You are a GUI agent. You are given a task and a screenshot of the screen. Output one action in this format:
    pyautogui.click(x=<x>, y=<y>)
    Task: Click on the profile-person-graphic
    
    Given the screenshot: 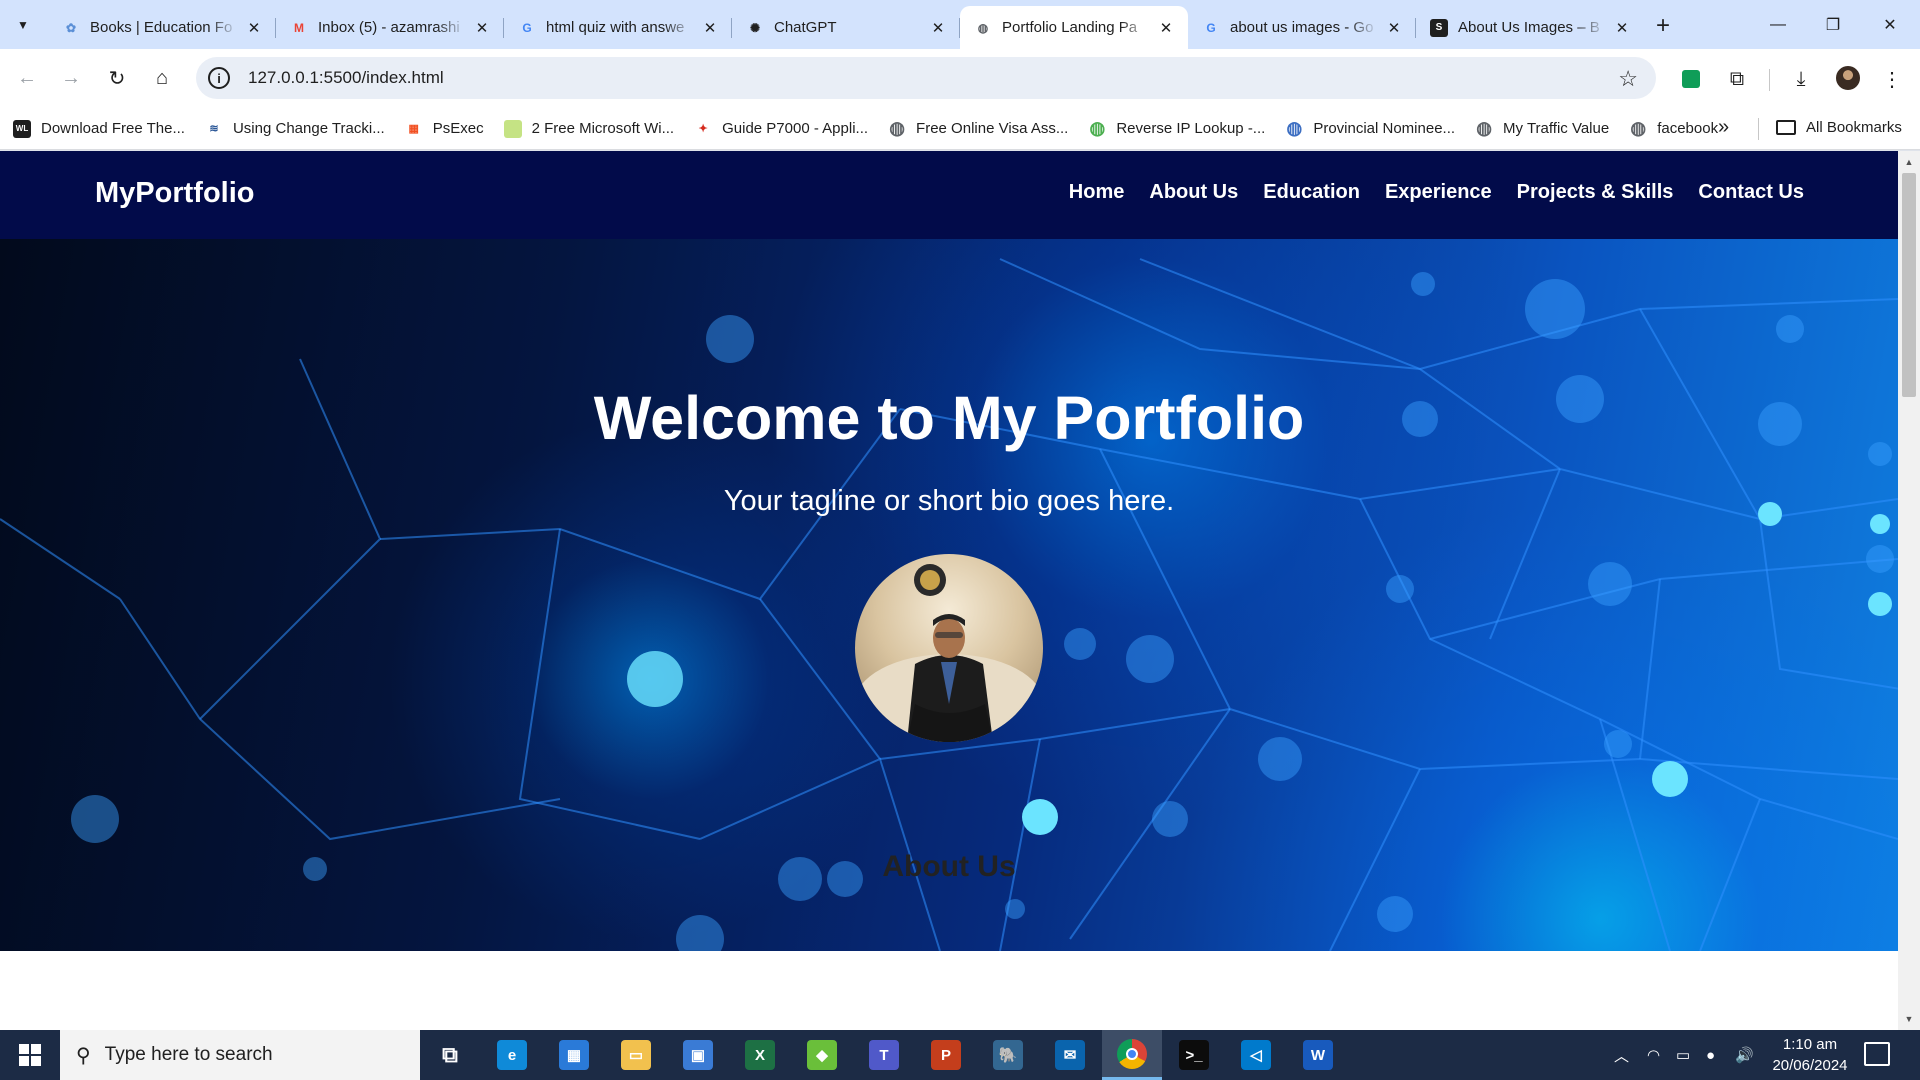 What is the action you would take?
    pyautogui.click(x=949, y=653)
    